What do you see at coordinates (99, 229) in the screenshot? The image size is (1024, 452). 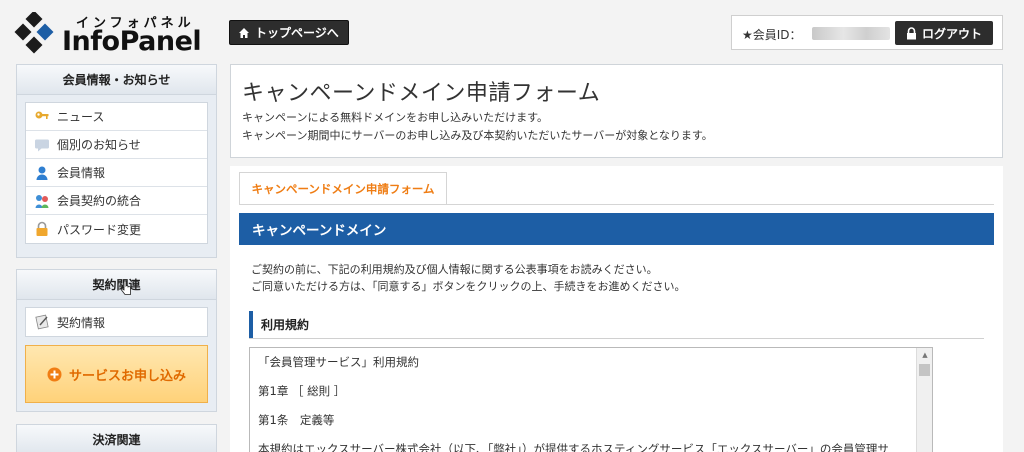 I see `sidebar-item-label: パスワード変更` at bounding box center [99, 229].